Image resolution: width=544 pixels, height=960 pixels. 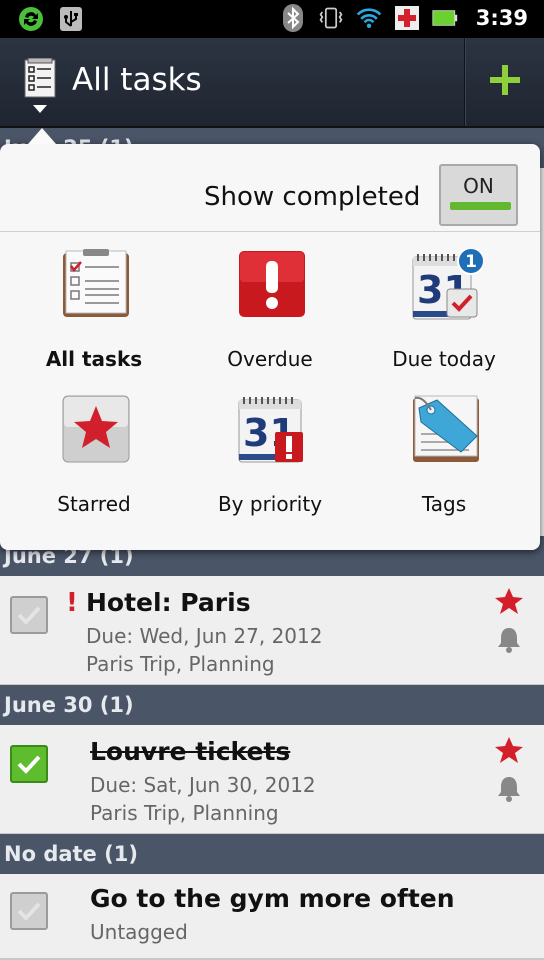 What do you see at coordinates (203, 785) in the screenshot?
I see `task-due: Due: Sat, Jun 30, 2012` at bounding box center [203, 785].